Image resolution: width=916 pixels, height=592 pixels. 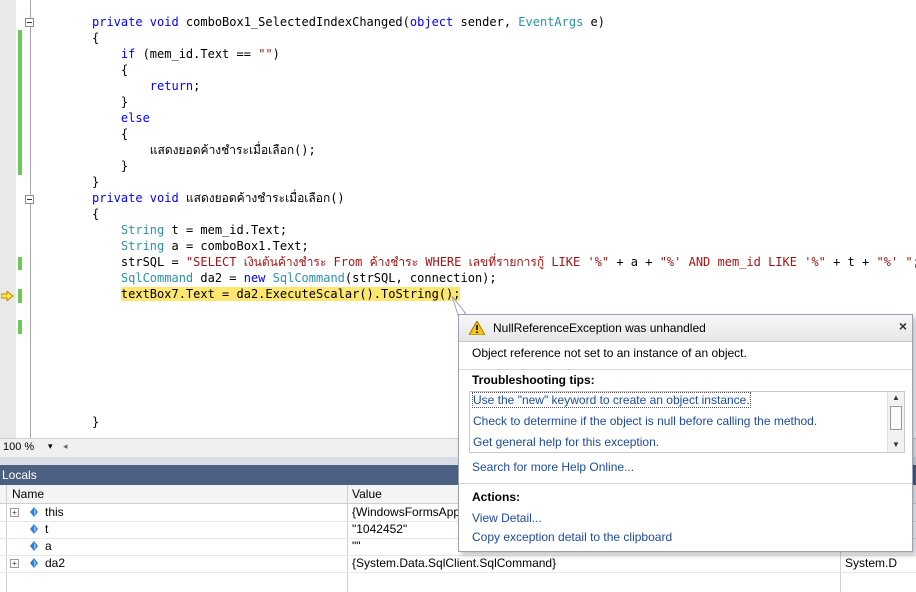 I want to click on locals-value: {WindowsFormsApp, so click(x=406, y=512).